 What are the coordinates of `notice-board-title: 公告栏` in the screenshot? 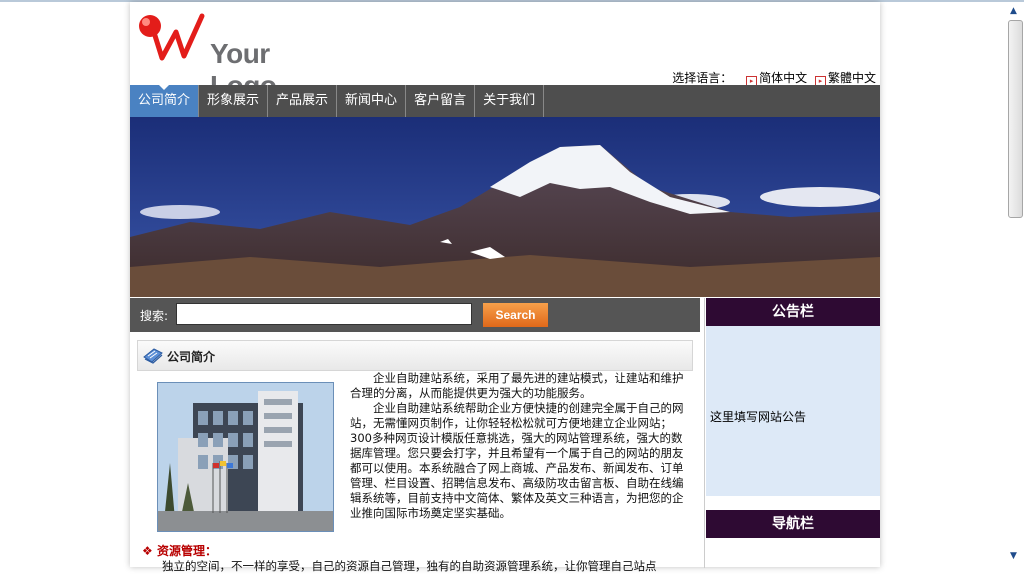 It's located at (793, 312).